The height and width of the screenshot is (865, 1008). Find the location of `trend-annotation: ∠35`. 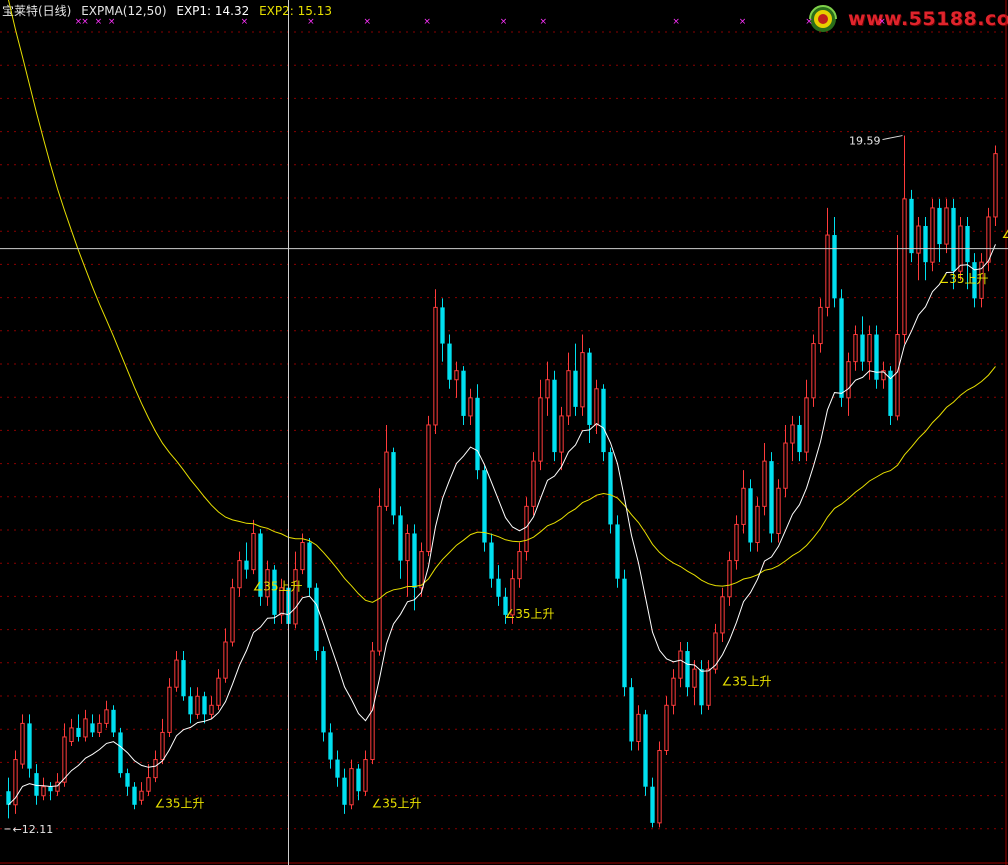

trend-annotation: ∠35 is located at coordinates (1005, 234).